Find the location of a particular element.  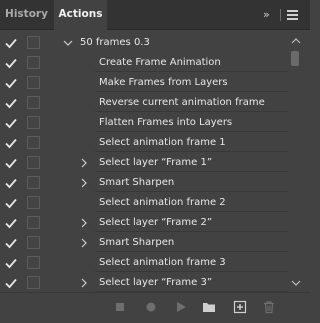

scroll-up-icon is located at coordinates (296, 41).